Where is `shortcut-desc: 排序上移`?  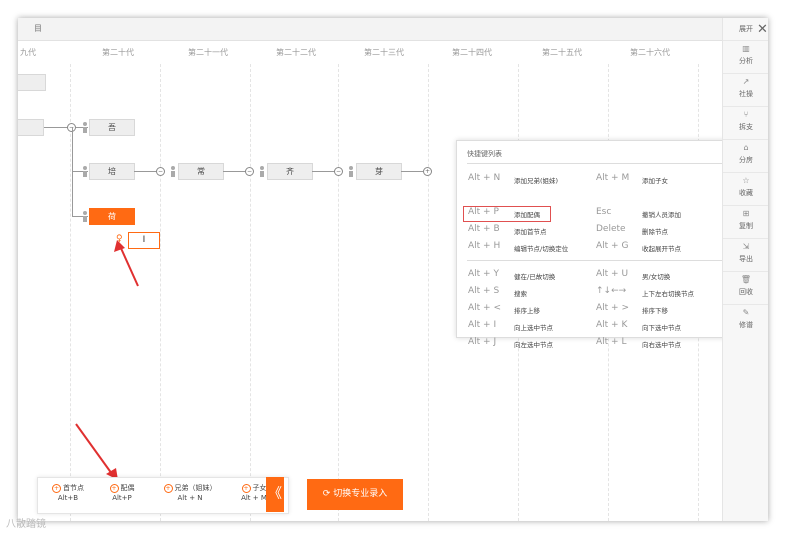 shortcut-desc: 排序上移 is located at coordinates (527, 311).